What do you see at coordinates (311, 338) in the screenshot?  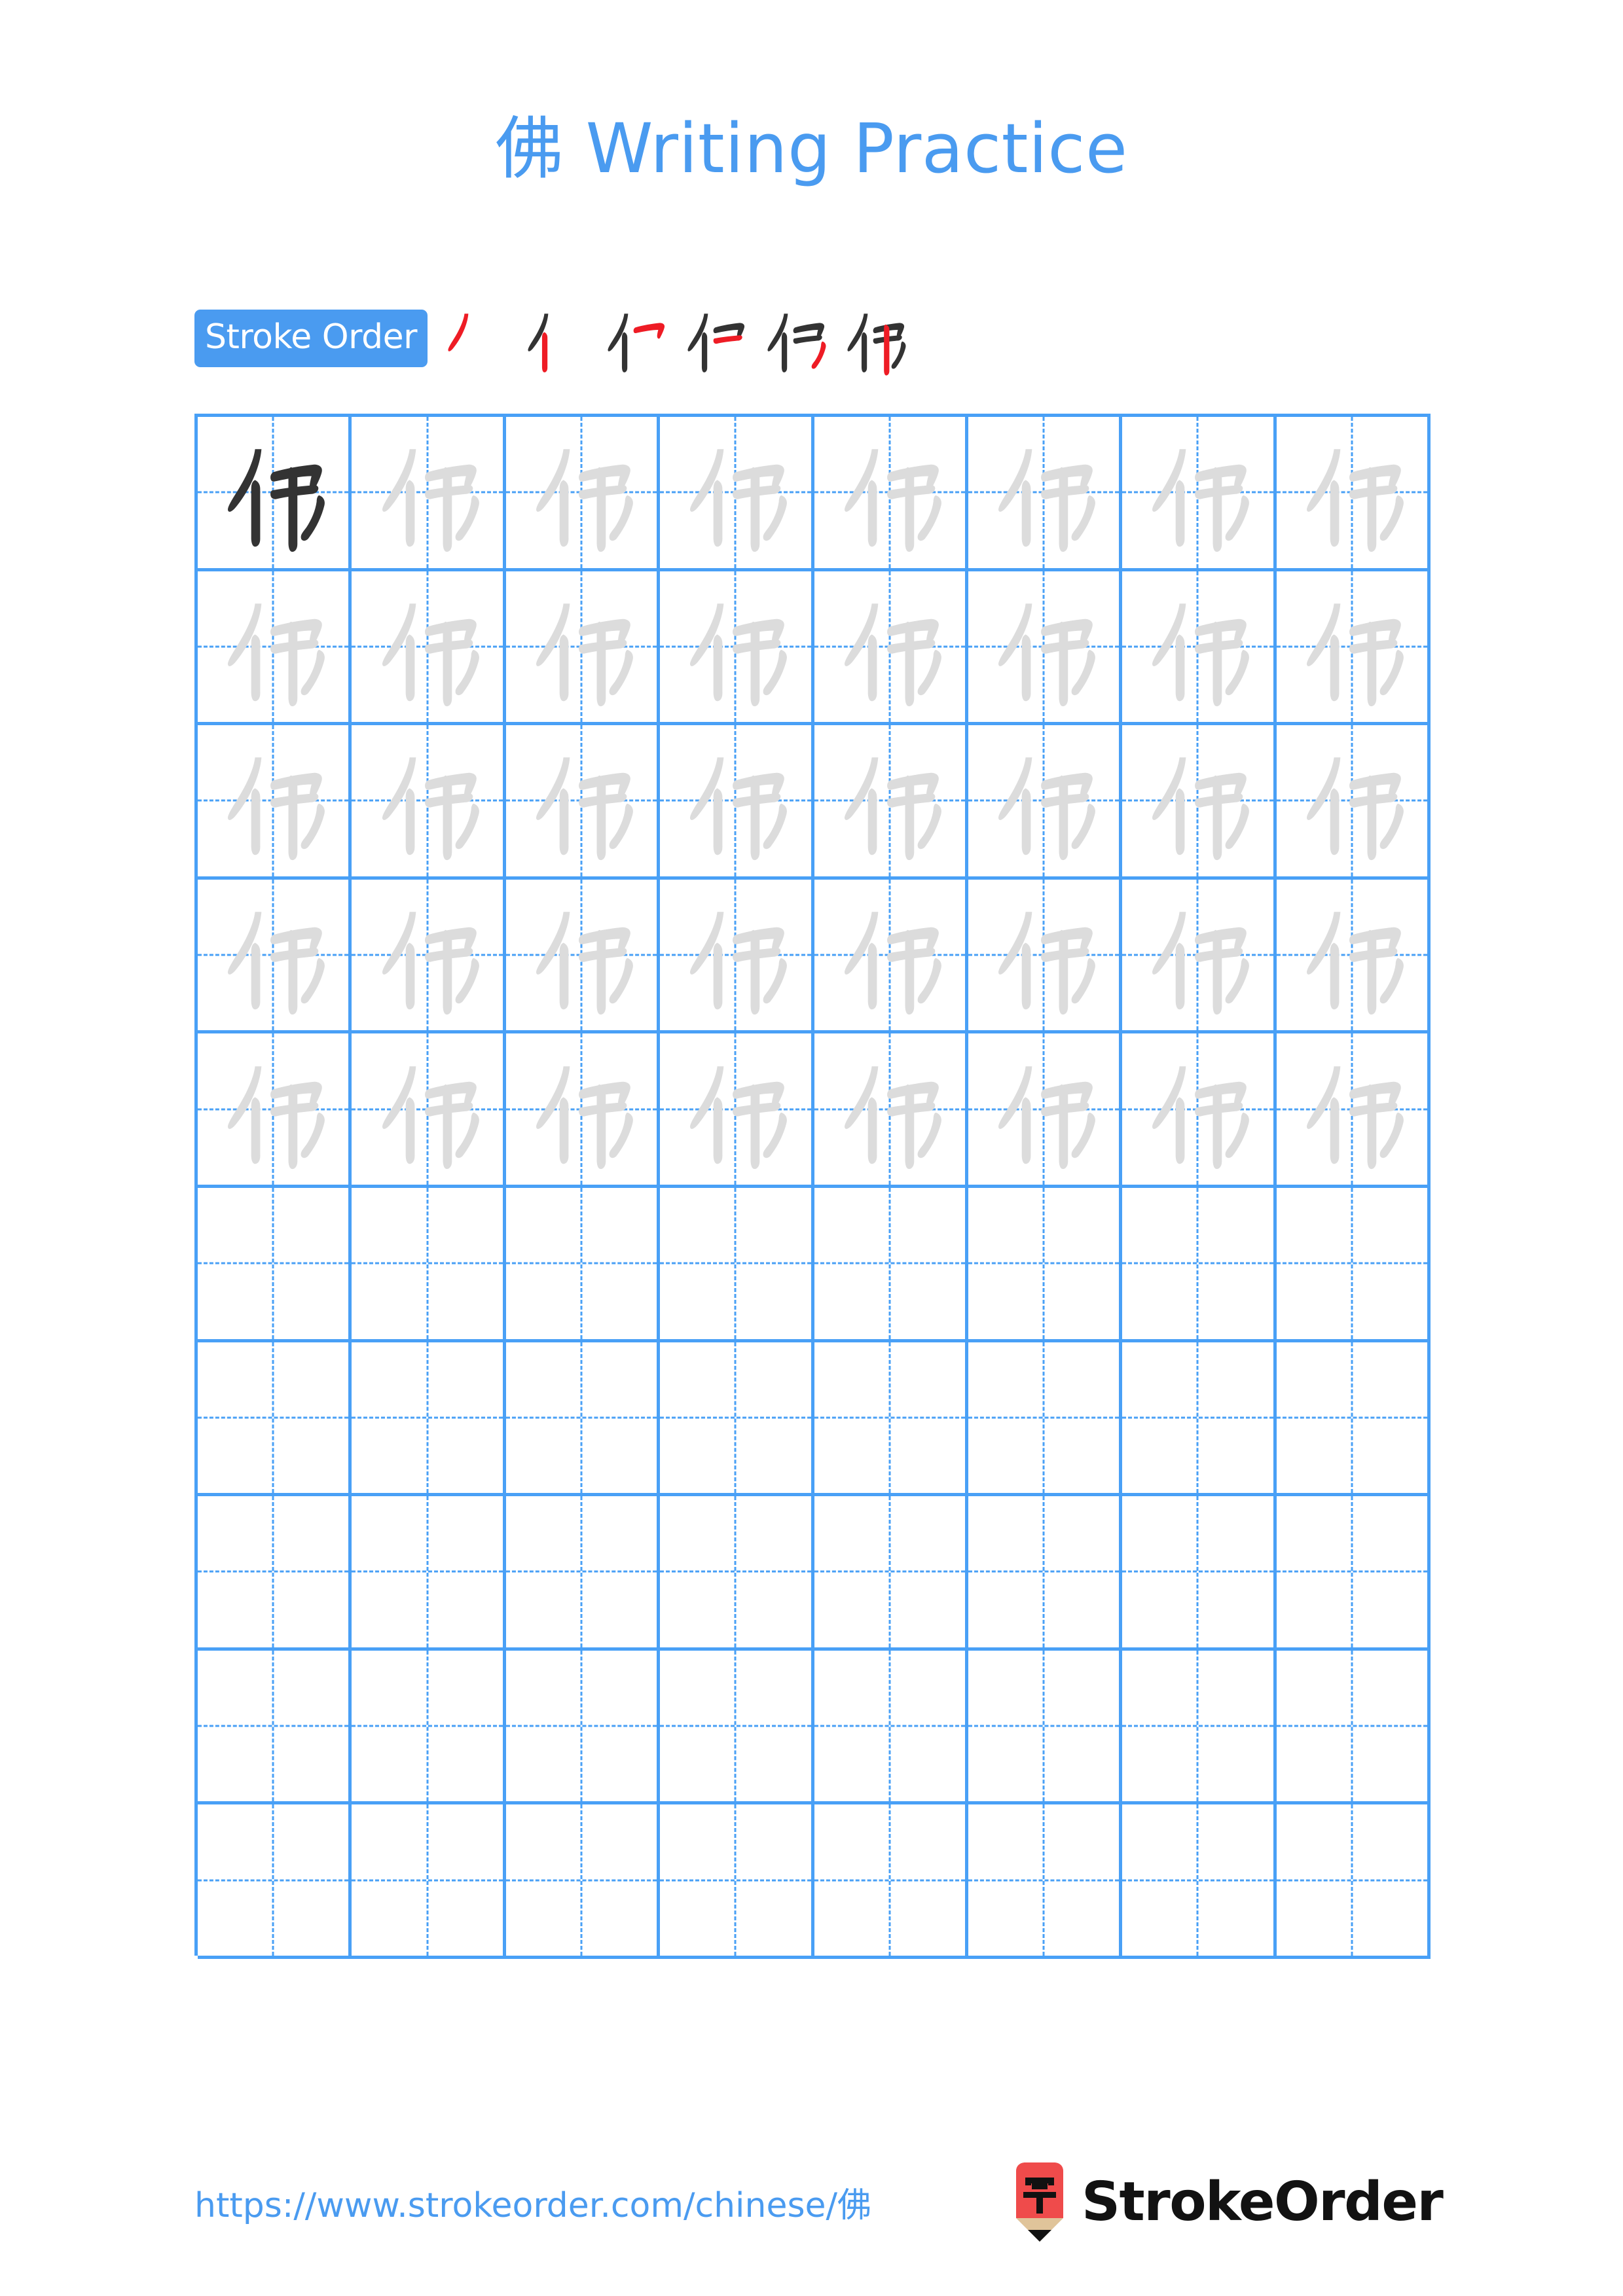 I see `stroke-order-badge: Stroke Order` at bounding box center [311, 338].